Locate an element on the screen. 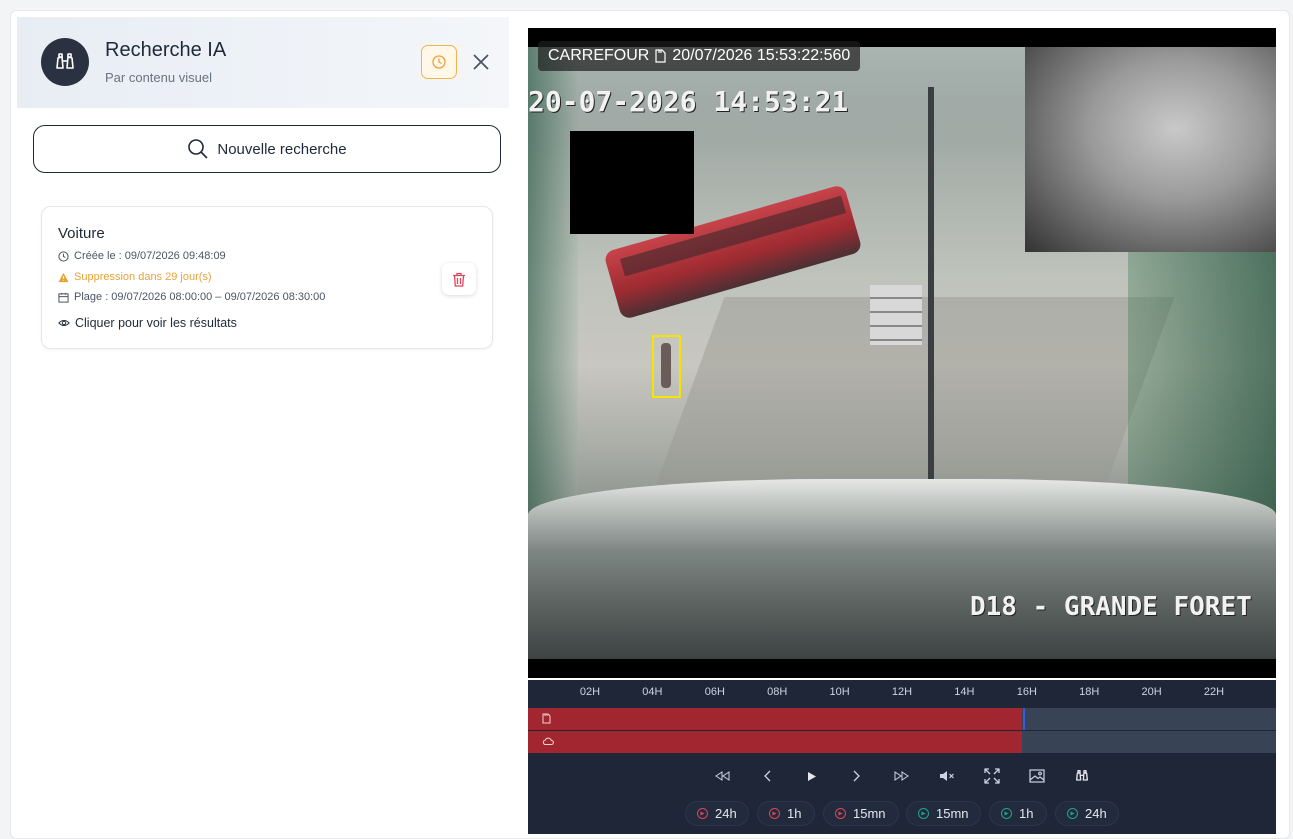 The image size is (1293, 839). camera-tag: CARREFOUR 20/07/2026 15:53:22:560 is located at coordinates (699, 56).